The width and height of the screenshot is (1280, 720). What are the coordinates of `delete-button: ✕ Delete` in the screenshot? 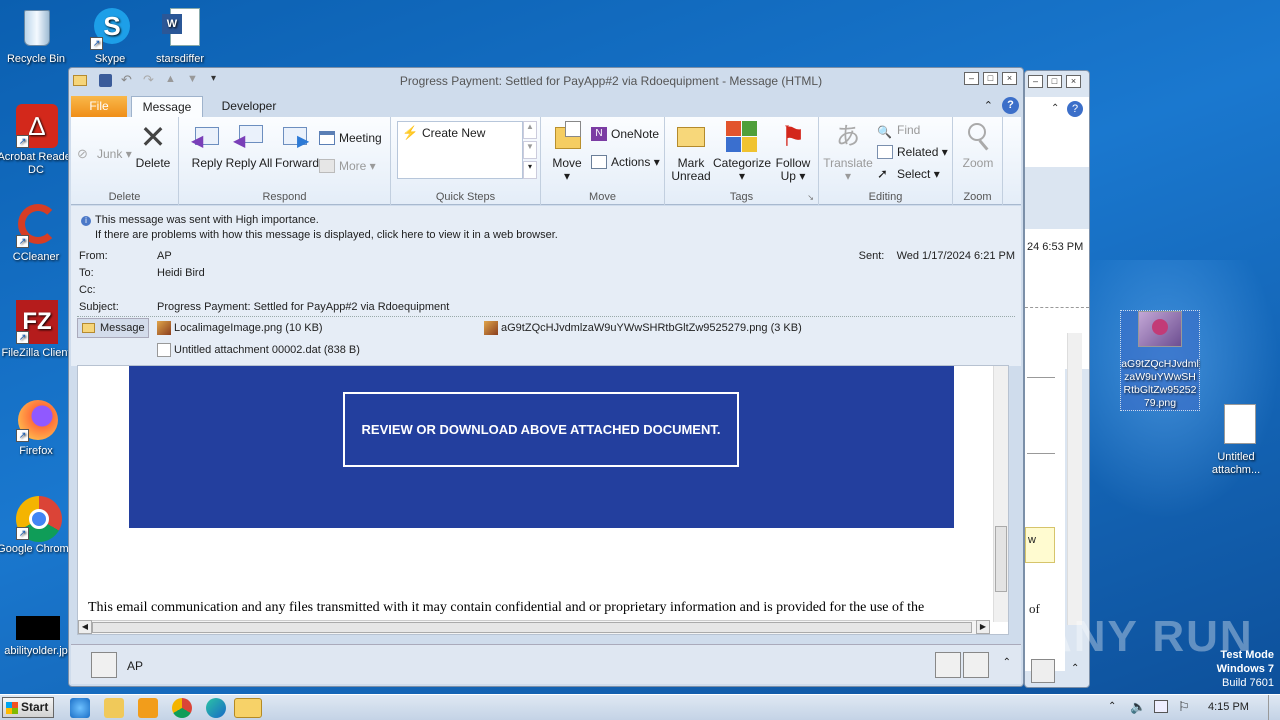 It's located at (153, 145).